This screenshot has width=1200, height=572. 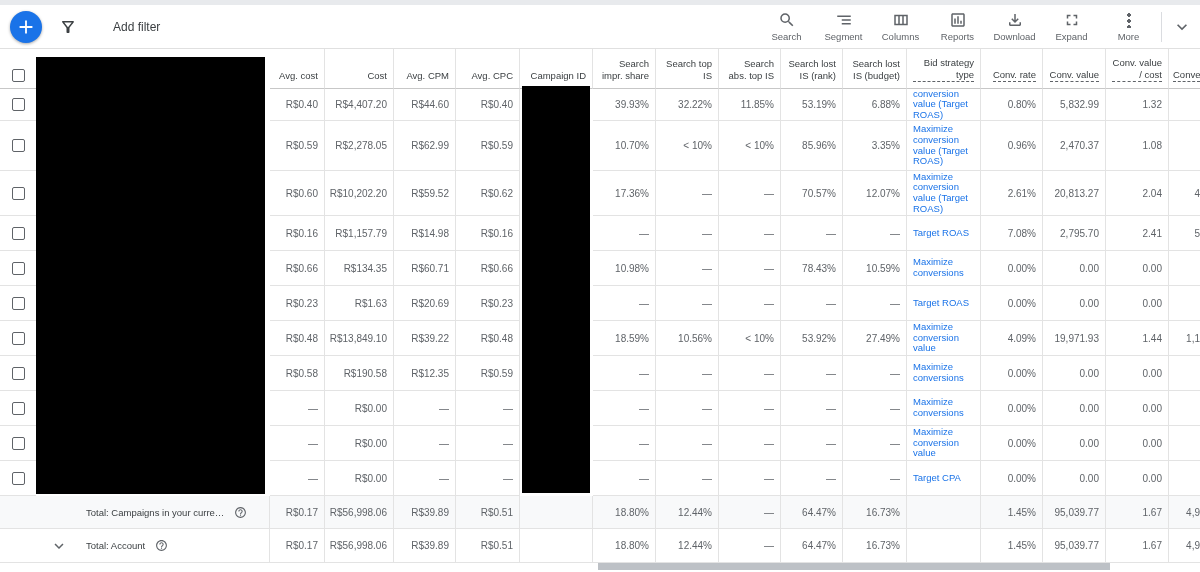 What do you see at coordinates (488, 512) in the screenshot?
I see `table-cell: R$0.51` at bounding box center [488, 512].